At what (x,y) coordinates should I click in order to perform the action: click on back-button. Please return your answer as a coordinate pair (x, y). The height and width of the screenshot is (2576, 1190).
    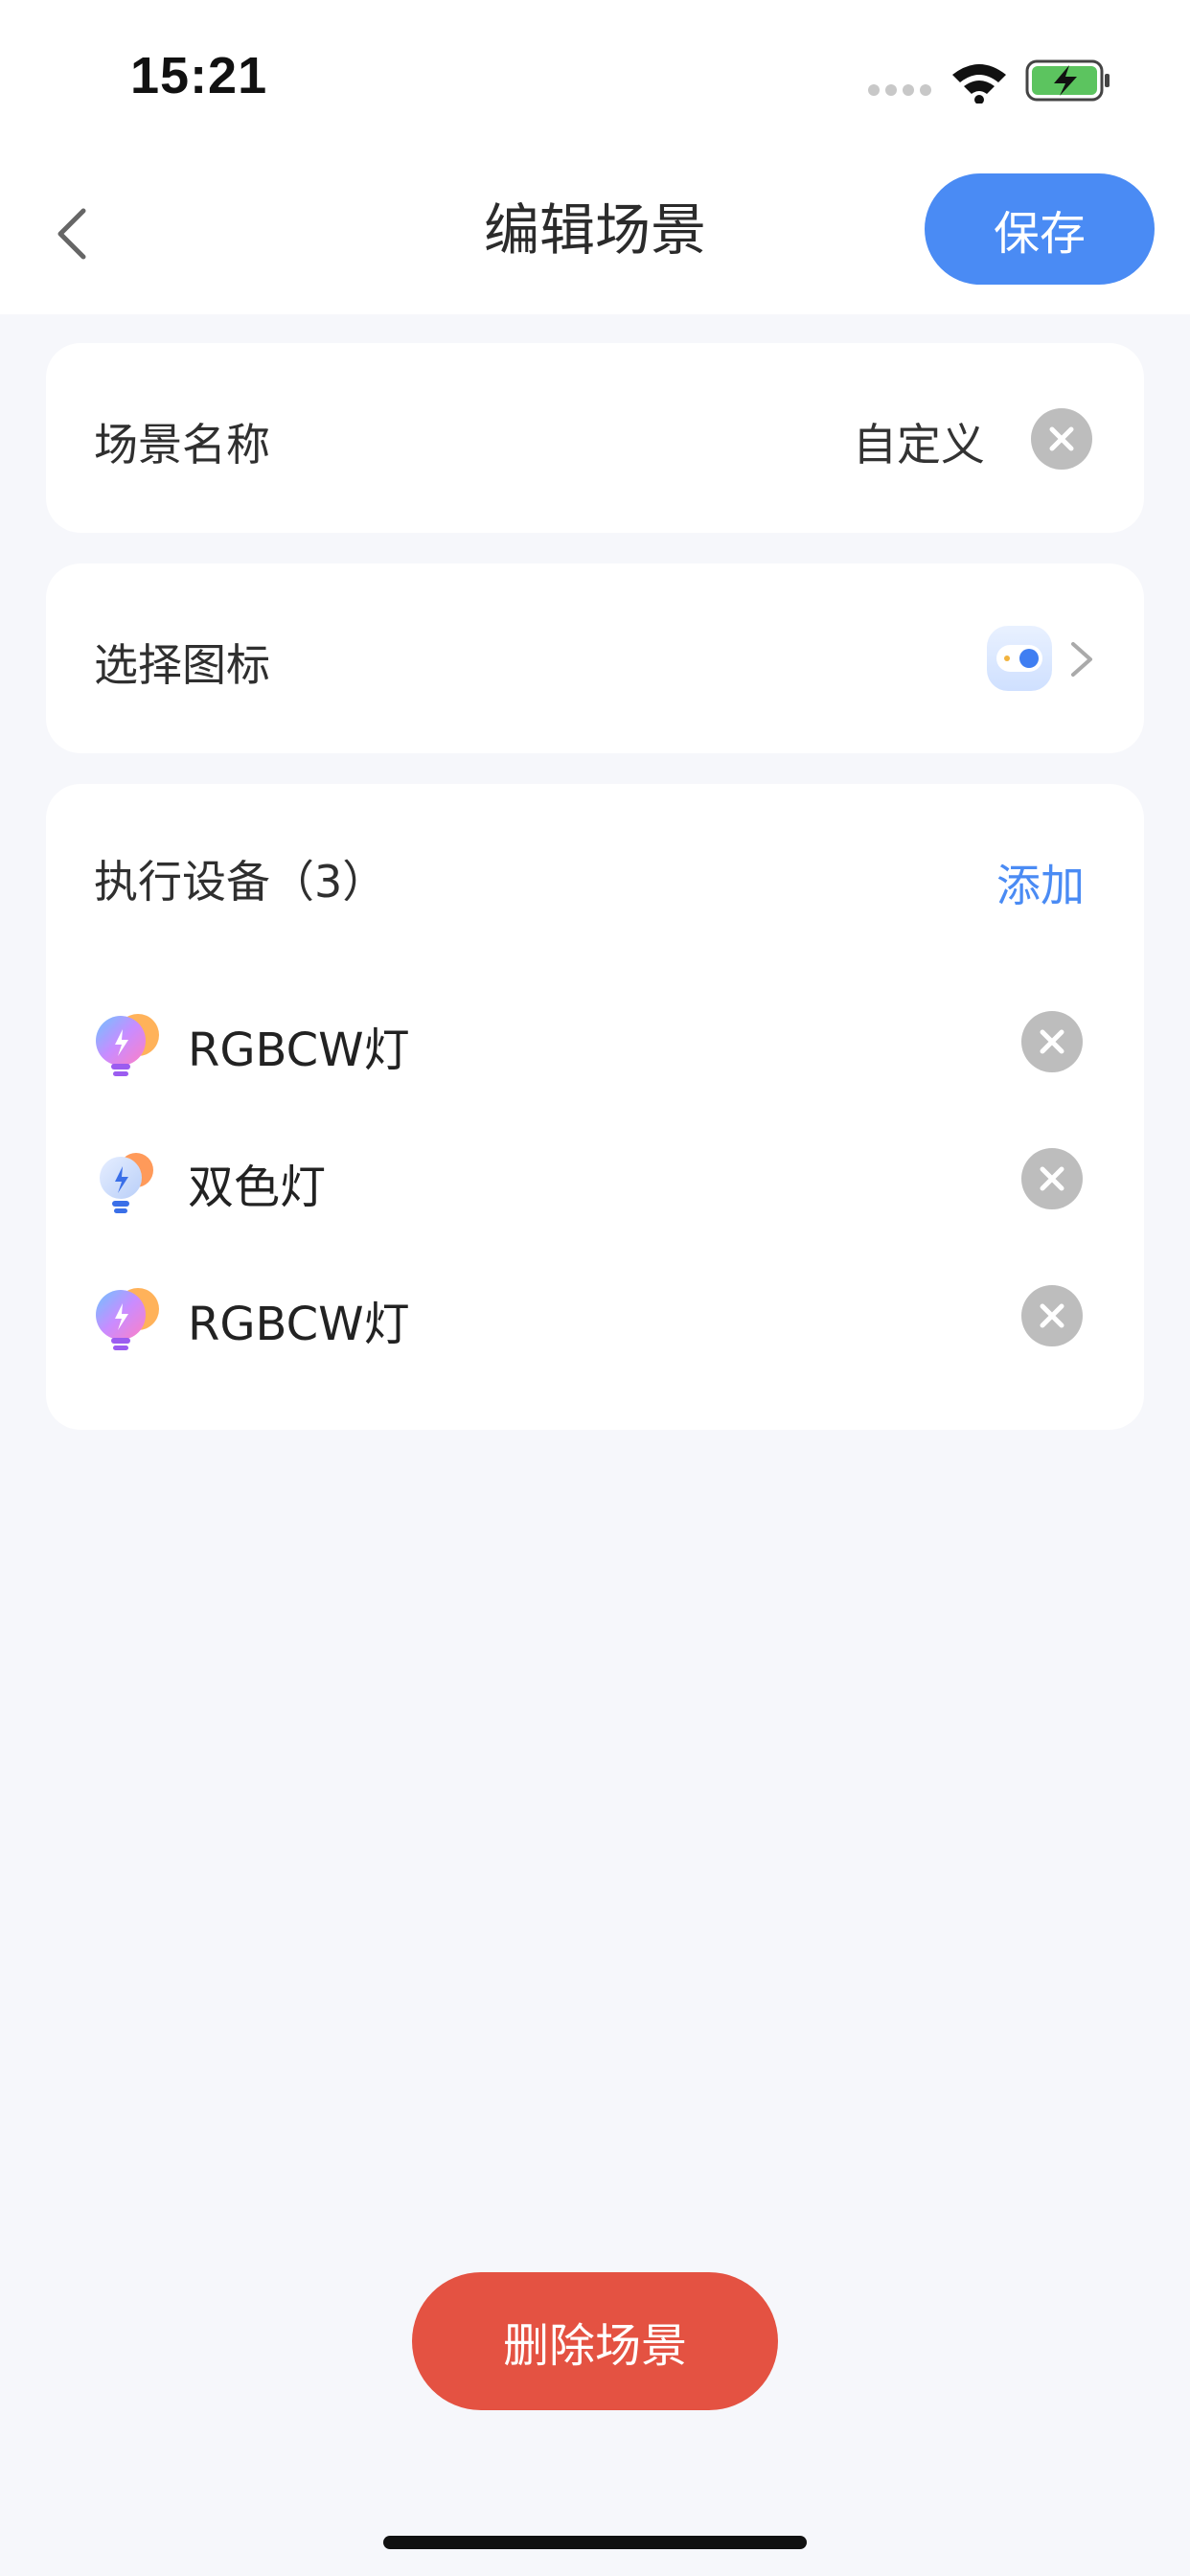
    Looking at the image, I should click on (72, 234).